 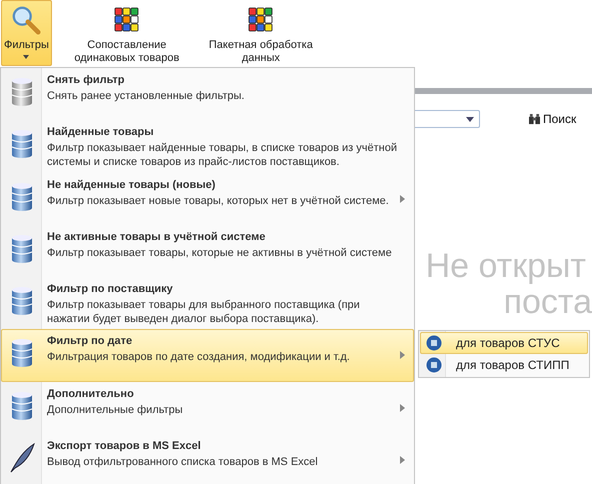 What do you see at coordinates (86, 80) in the screenshot?
I see `menu-item-title: Снять фильтр` at bounding box center [86, 80].